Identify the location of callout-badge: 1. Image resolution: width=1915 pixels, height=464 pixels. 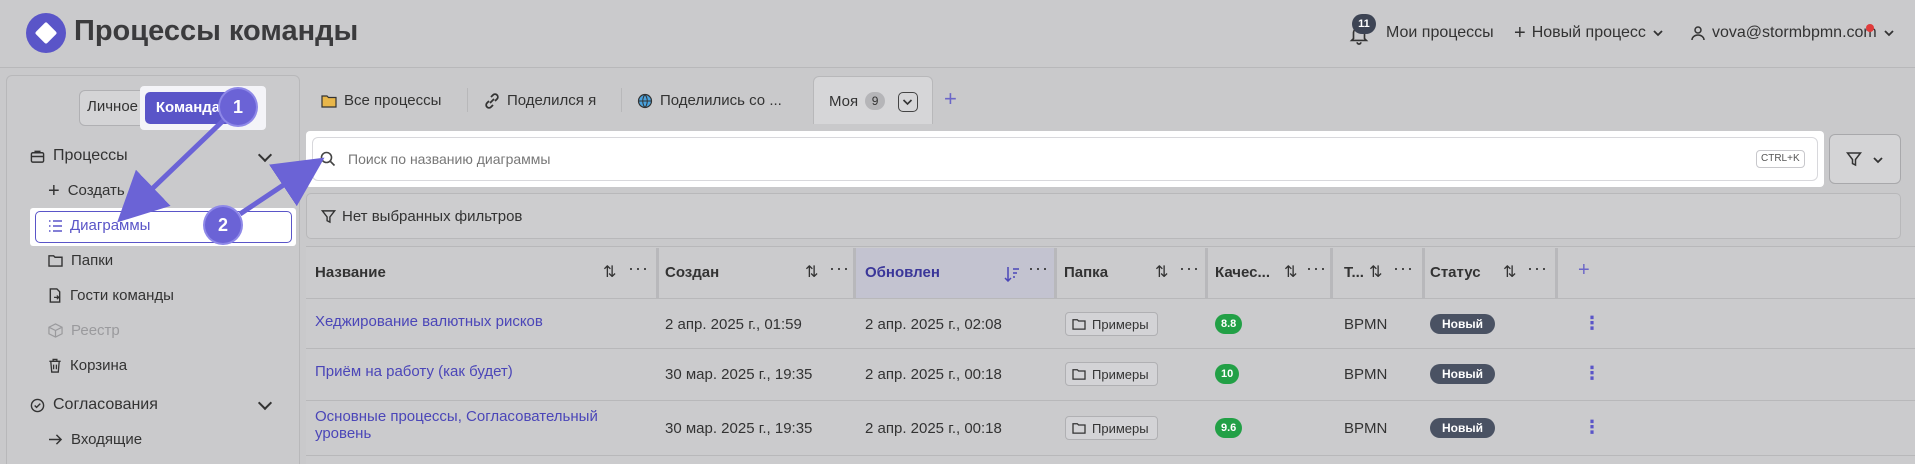
(238, 107).